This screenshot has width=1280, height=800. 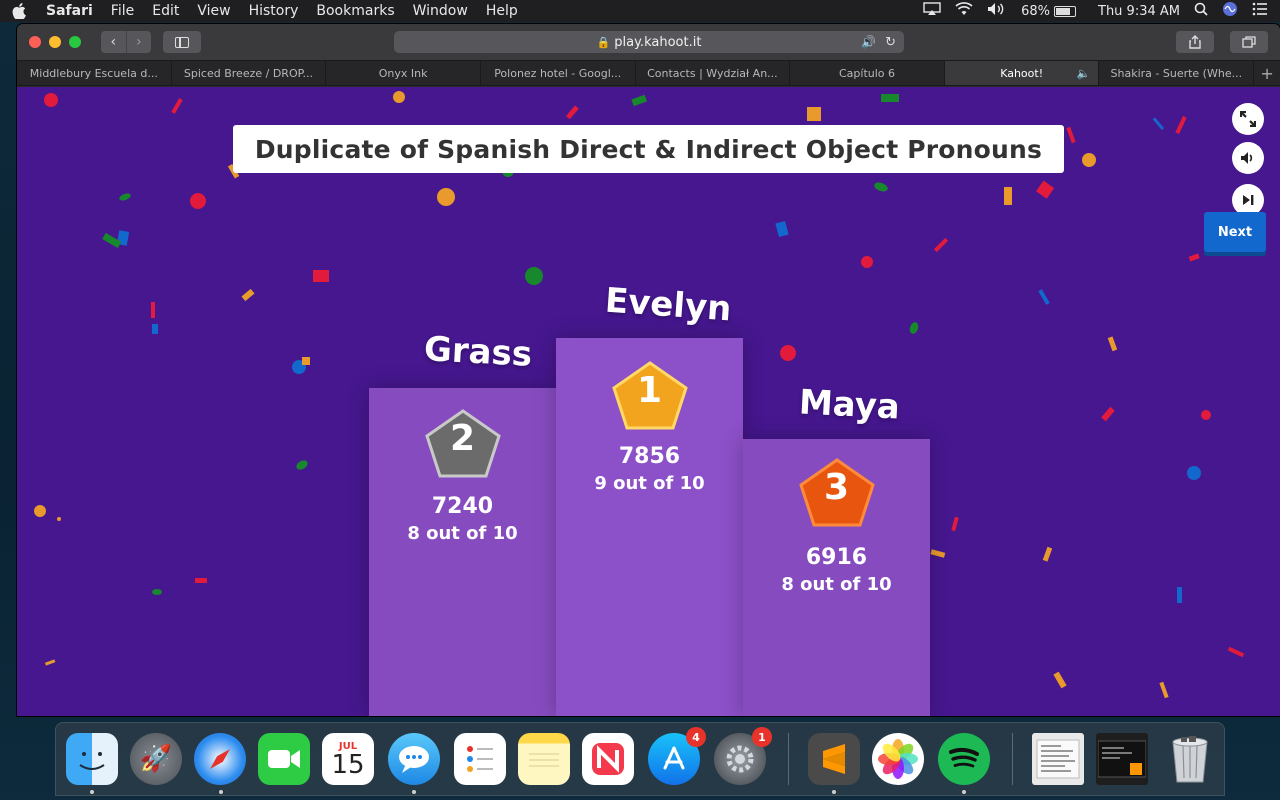 What do you see at coordinates (1248, 158) in the screenshot?
I see `sound-icon` at bounding box center [1248, 158].